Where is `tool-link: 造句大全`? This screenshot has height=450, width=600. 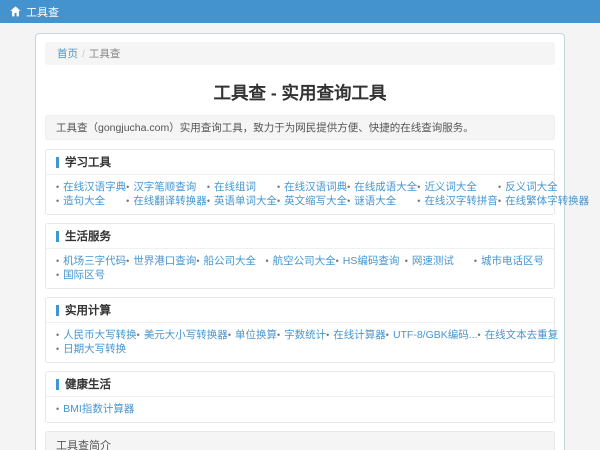
tool-link: 造句大全 is located at coordinates (84, 201).